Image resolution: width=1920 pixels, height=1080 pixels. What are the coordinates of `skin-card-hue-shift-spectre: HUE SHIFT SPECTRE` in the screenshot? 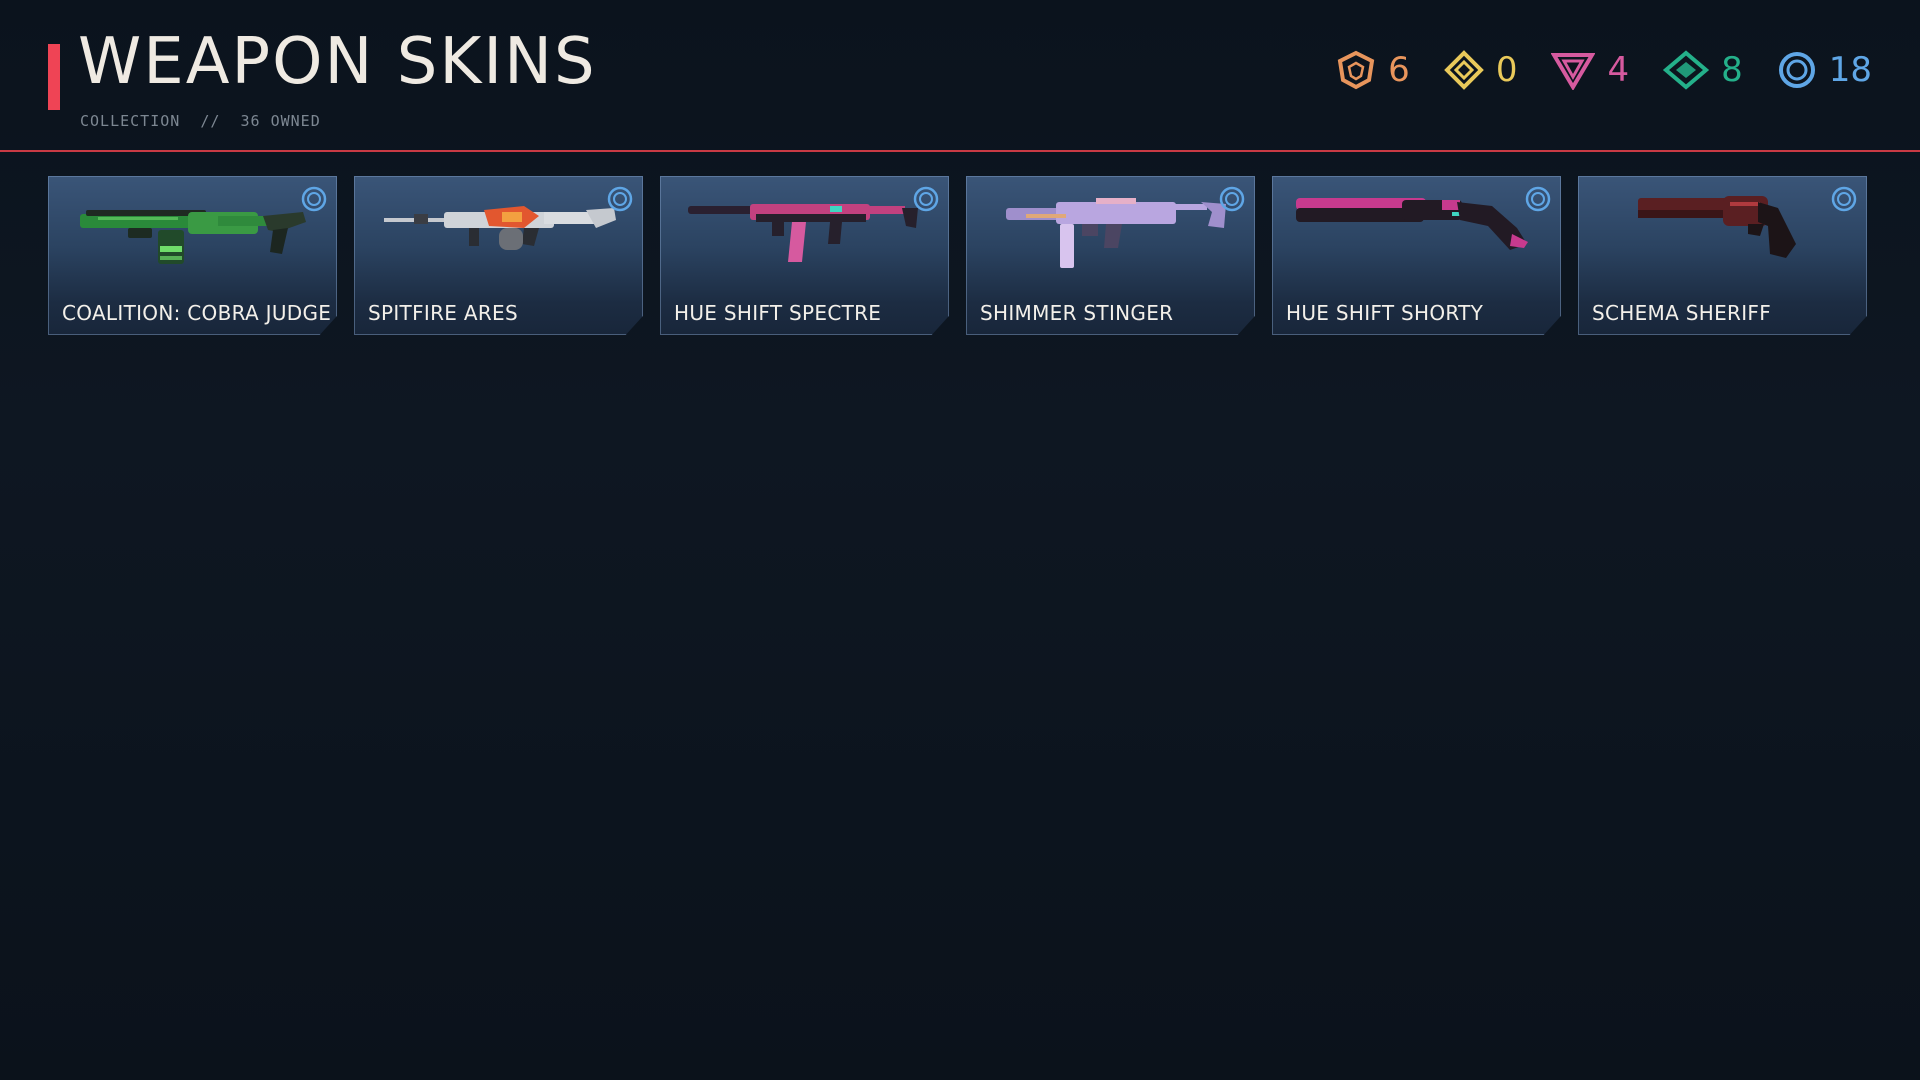 It's located at (804, 255).